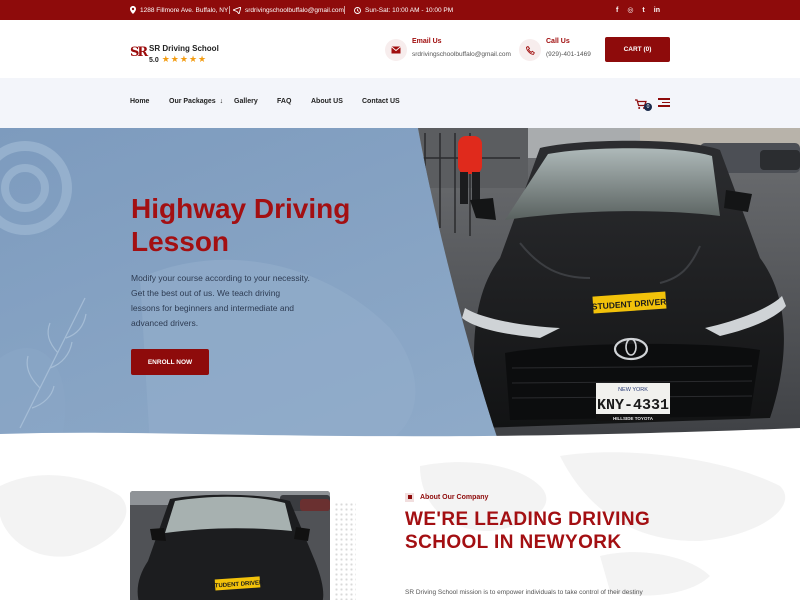 The image size is (800, 600). Describe the element at coordinates (648, 107) in the screenshot. I see `cart-count-badge: 0` at that location.